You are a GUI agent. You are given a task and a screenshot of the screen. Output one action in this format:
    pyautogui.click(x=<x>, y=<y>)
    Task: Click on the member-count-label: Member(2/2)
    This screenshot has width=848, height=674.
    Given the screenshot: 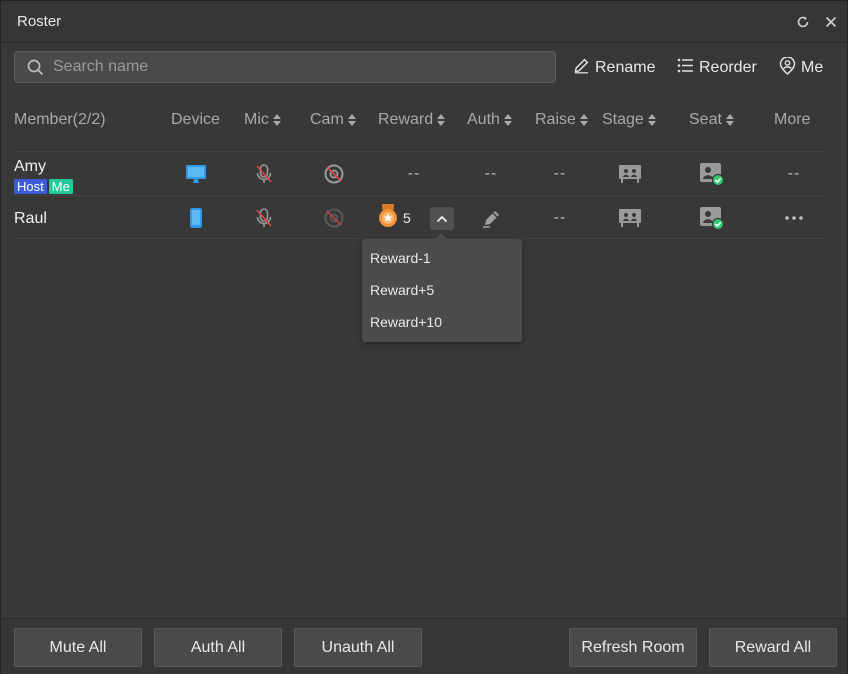 What is the action you would take?
    pyautogui.click(x=60, y=119)
    